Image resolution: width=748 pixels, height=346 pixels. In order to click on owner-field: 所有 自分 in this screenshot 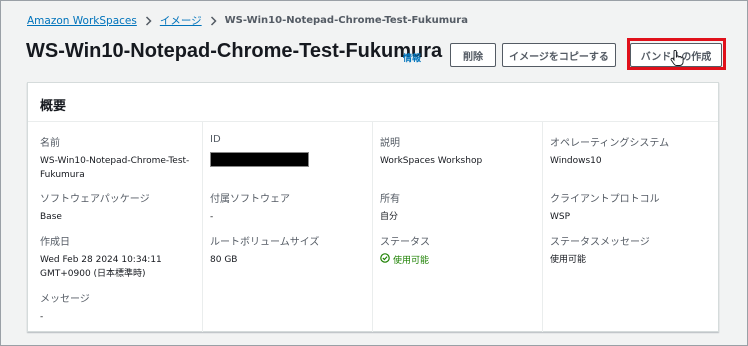, I will do `click(390, 207)`.